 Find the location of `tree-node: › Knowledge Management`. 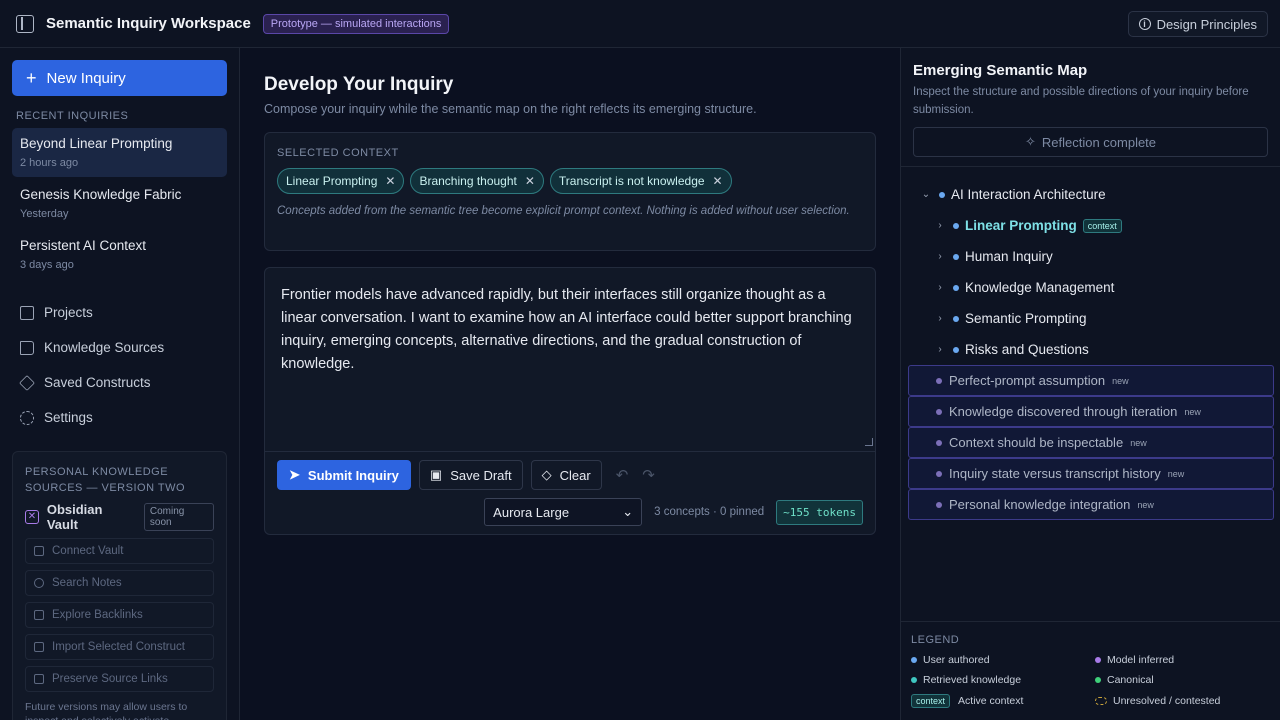

tree-node: › Knowledge Management is located at coordinates (1090, 287).